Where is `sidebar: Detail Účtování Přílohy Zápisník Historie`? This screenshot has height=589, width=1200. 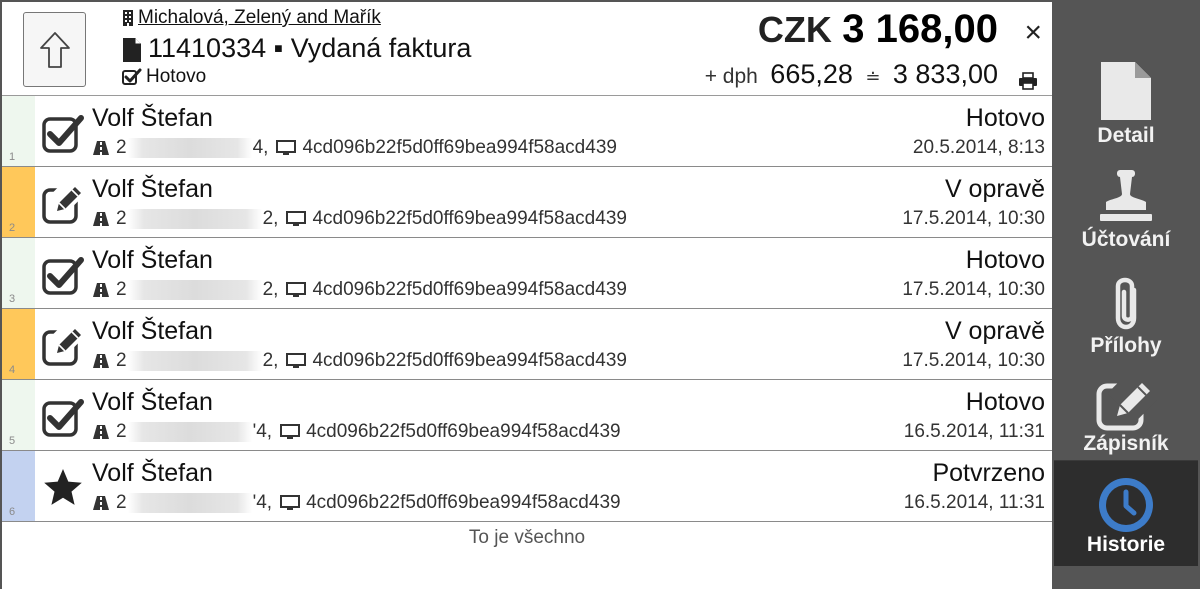
sidebar: Detail Účtování Přílohy Zápisník Historie is located at coordinates (1126, 294).